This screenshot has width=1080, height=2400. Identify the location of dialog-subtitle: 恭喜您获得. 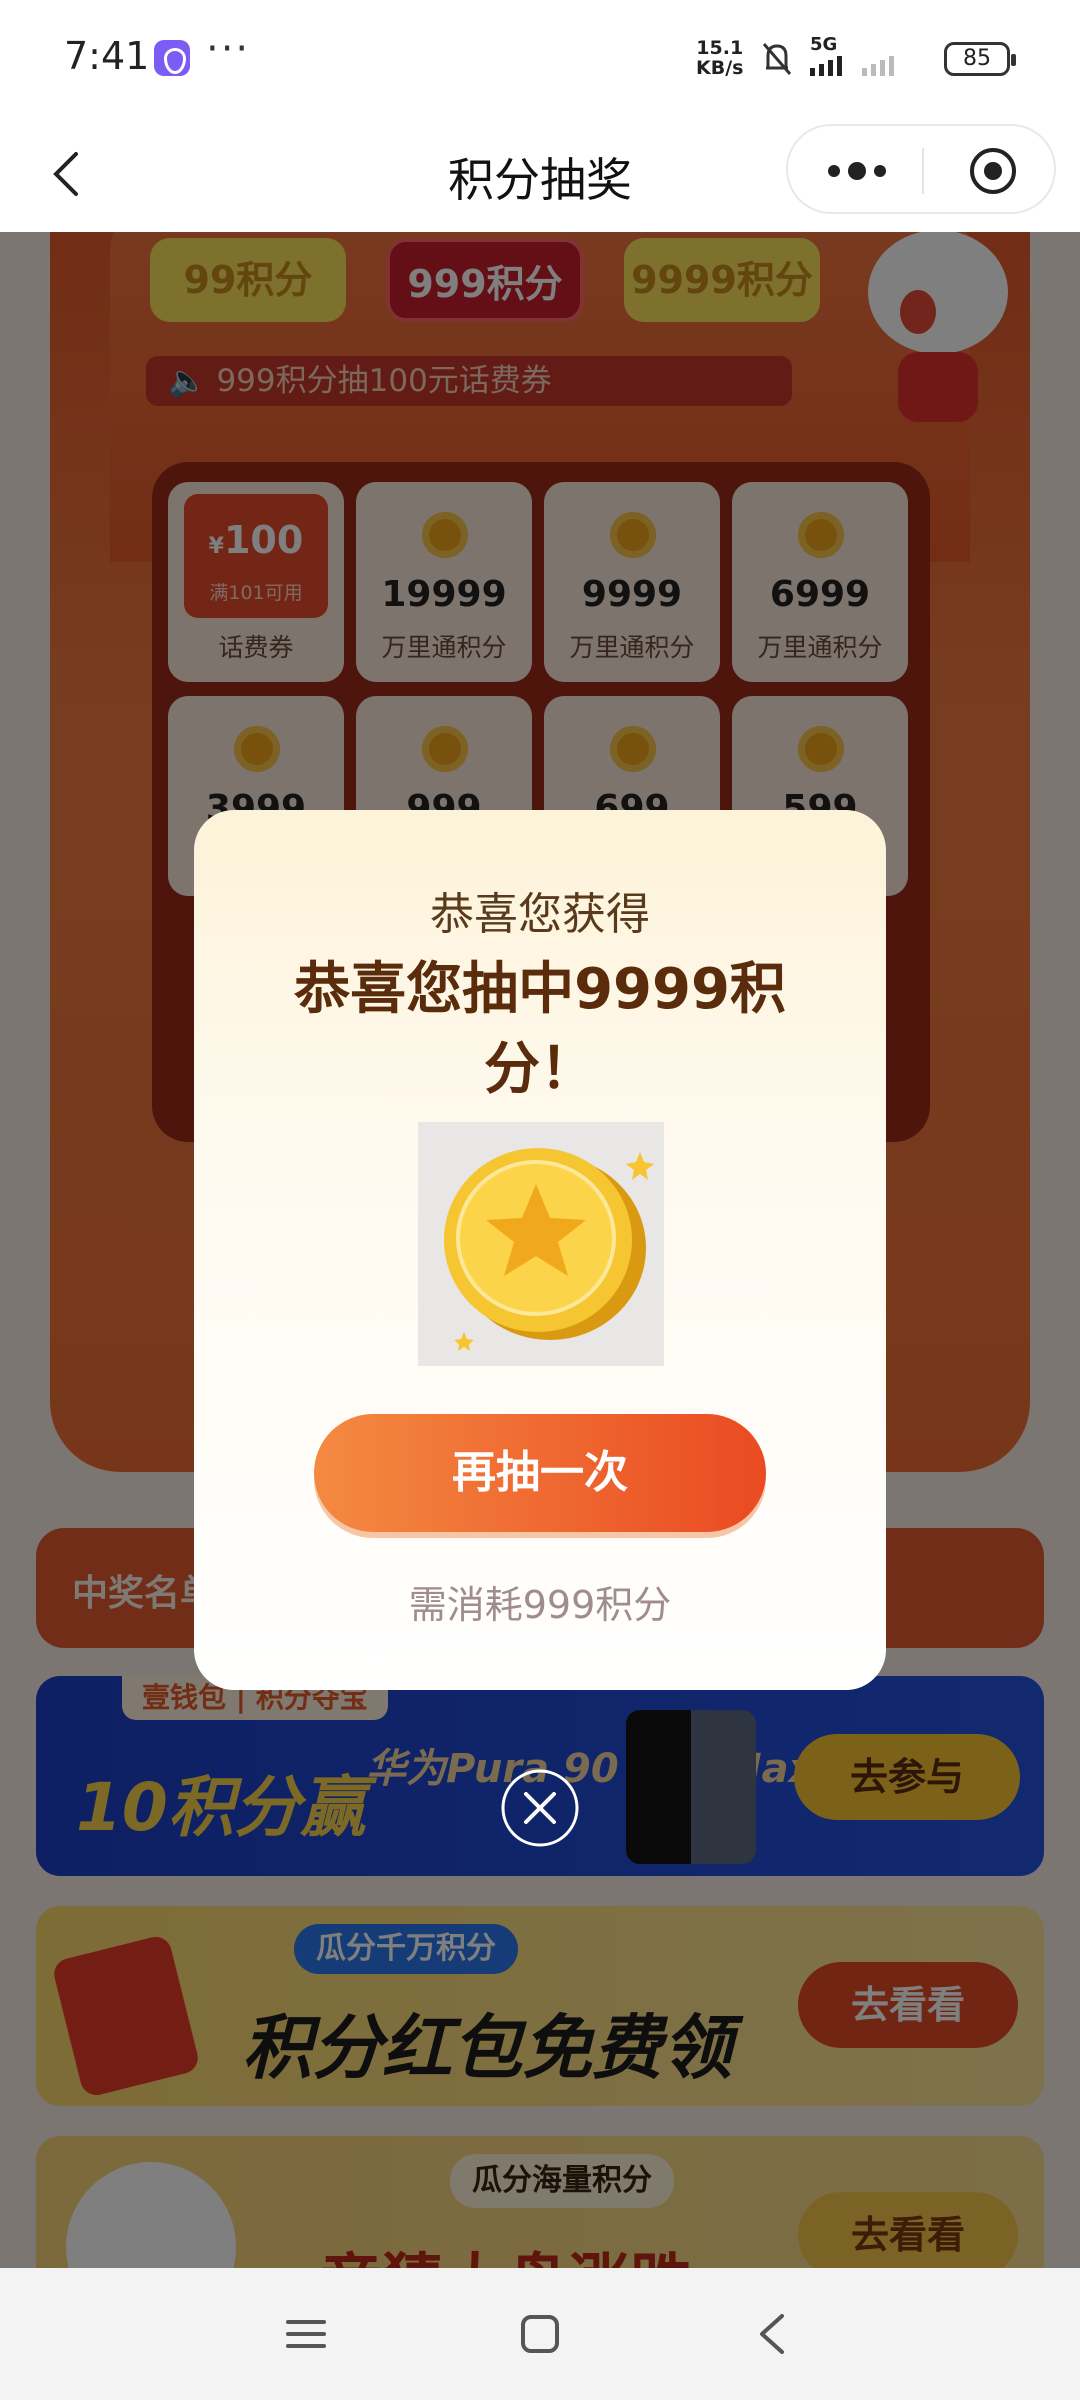
(540, 914).